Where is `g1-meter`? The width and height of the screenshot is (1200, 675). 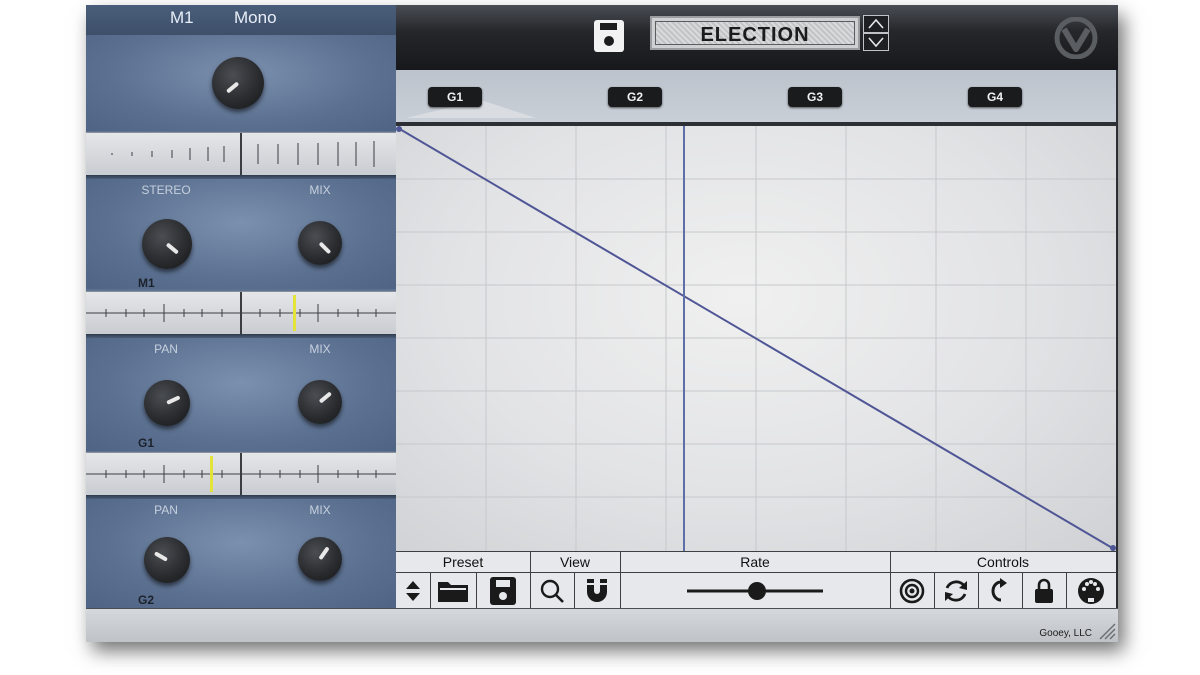
g1-meter is located at coordinates (241, 474).